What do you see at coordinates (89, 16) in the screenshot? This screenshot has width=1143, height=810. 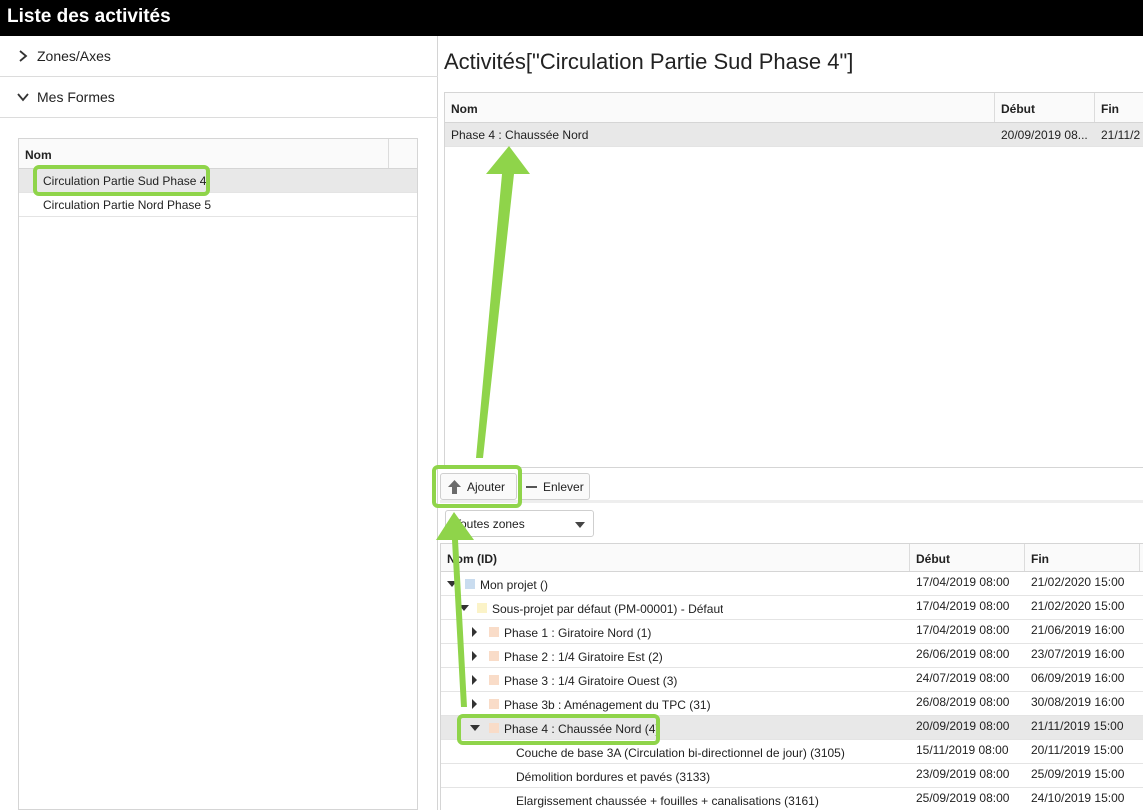 I see `window-title: Liste des activités` at bounding box center [89, 16].